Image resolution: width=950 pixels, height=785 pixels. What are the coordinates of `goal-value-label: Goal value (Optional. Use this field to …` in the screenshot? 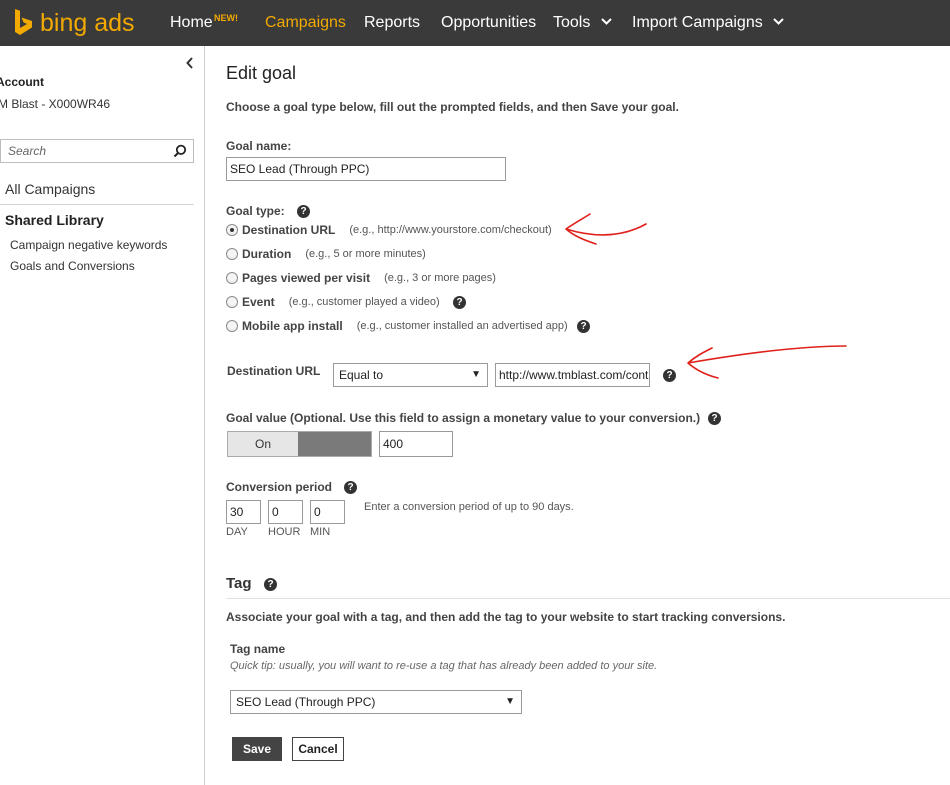 It's located at (463, 418).